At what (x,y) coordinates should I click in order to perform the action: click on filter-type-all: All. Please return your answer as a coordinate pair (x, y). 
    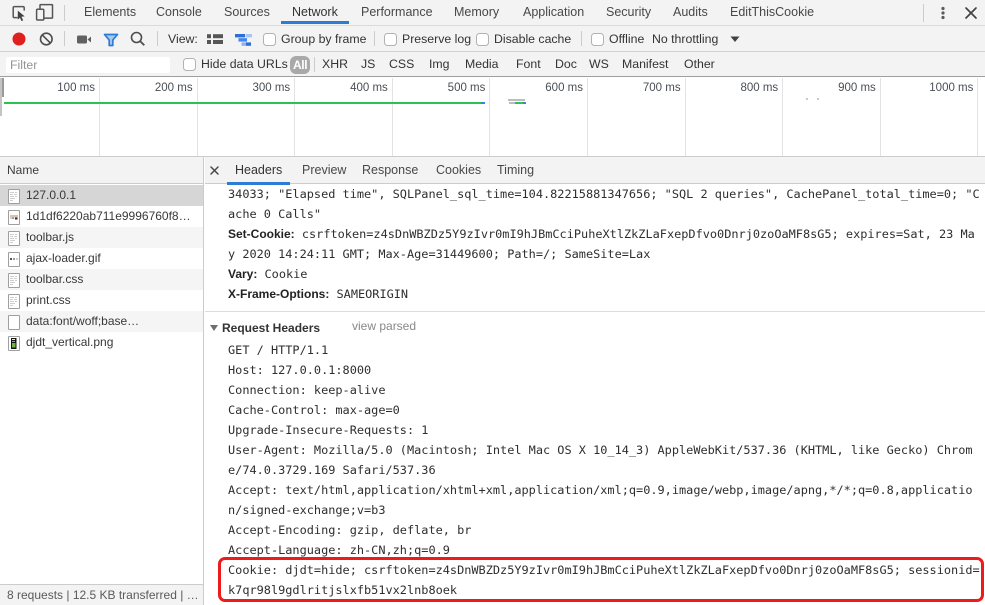
    Looking at the image, I should click on (300, 64).